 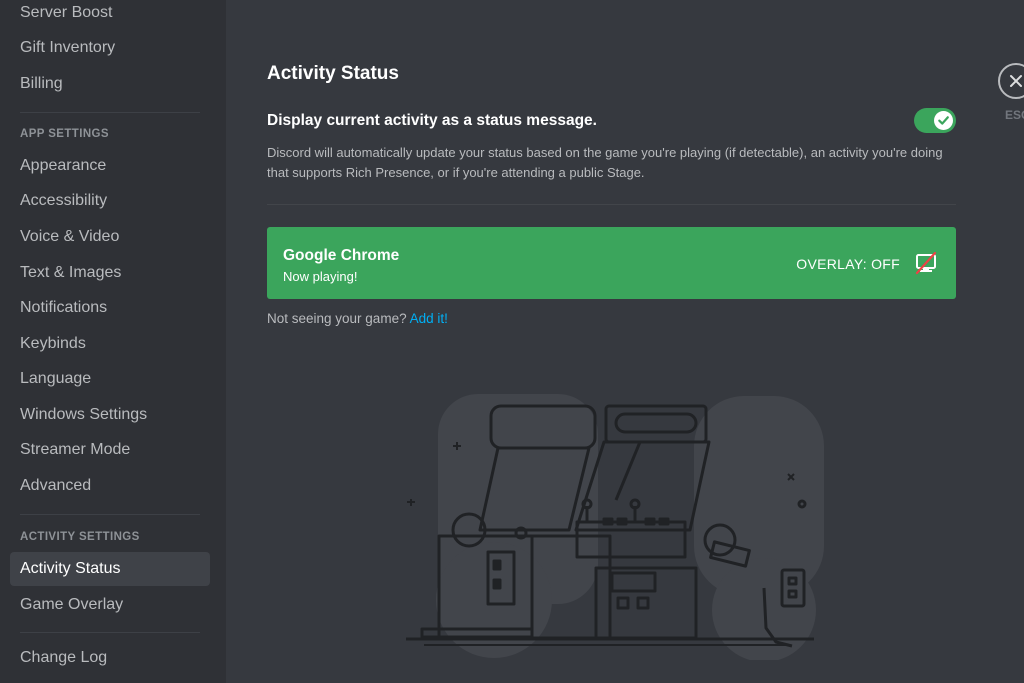 I want to click on sidebar-item-gift-inventory: Gift Inventory, so click(x=110, y=48).